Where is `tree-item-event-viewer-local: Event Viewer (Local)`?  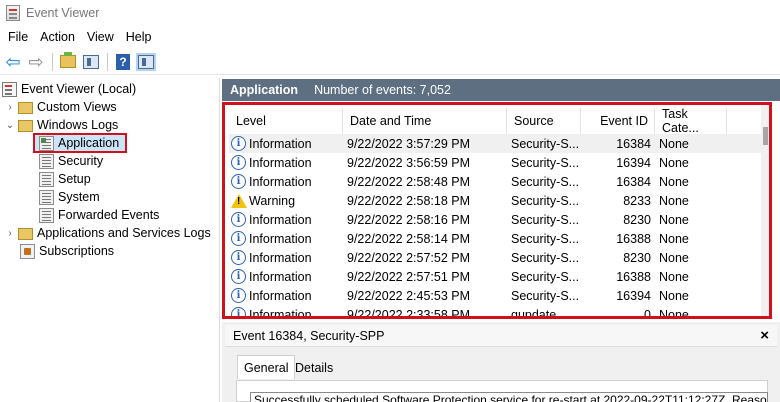
tree-item-event-viewer-local: Event Viewer (Local) is located at coordinates (69, 89).